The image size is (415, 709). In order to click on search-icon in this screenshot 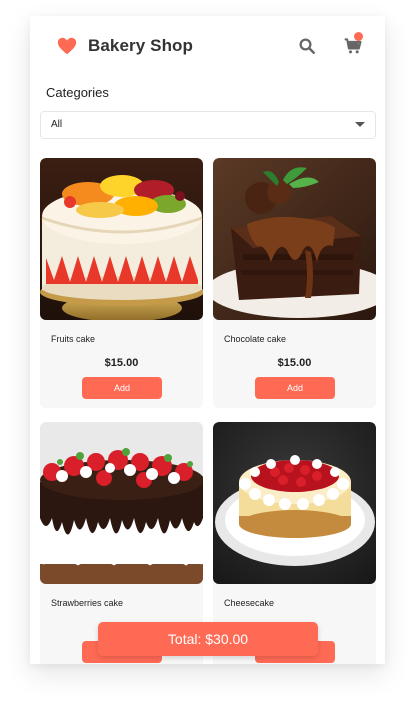, I will do `click(307, 46)`.